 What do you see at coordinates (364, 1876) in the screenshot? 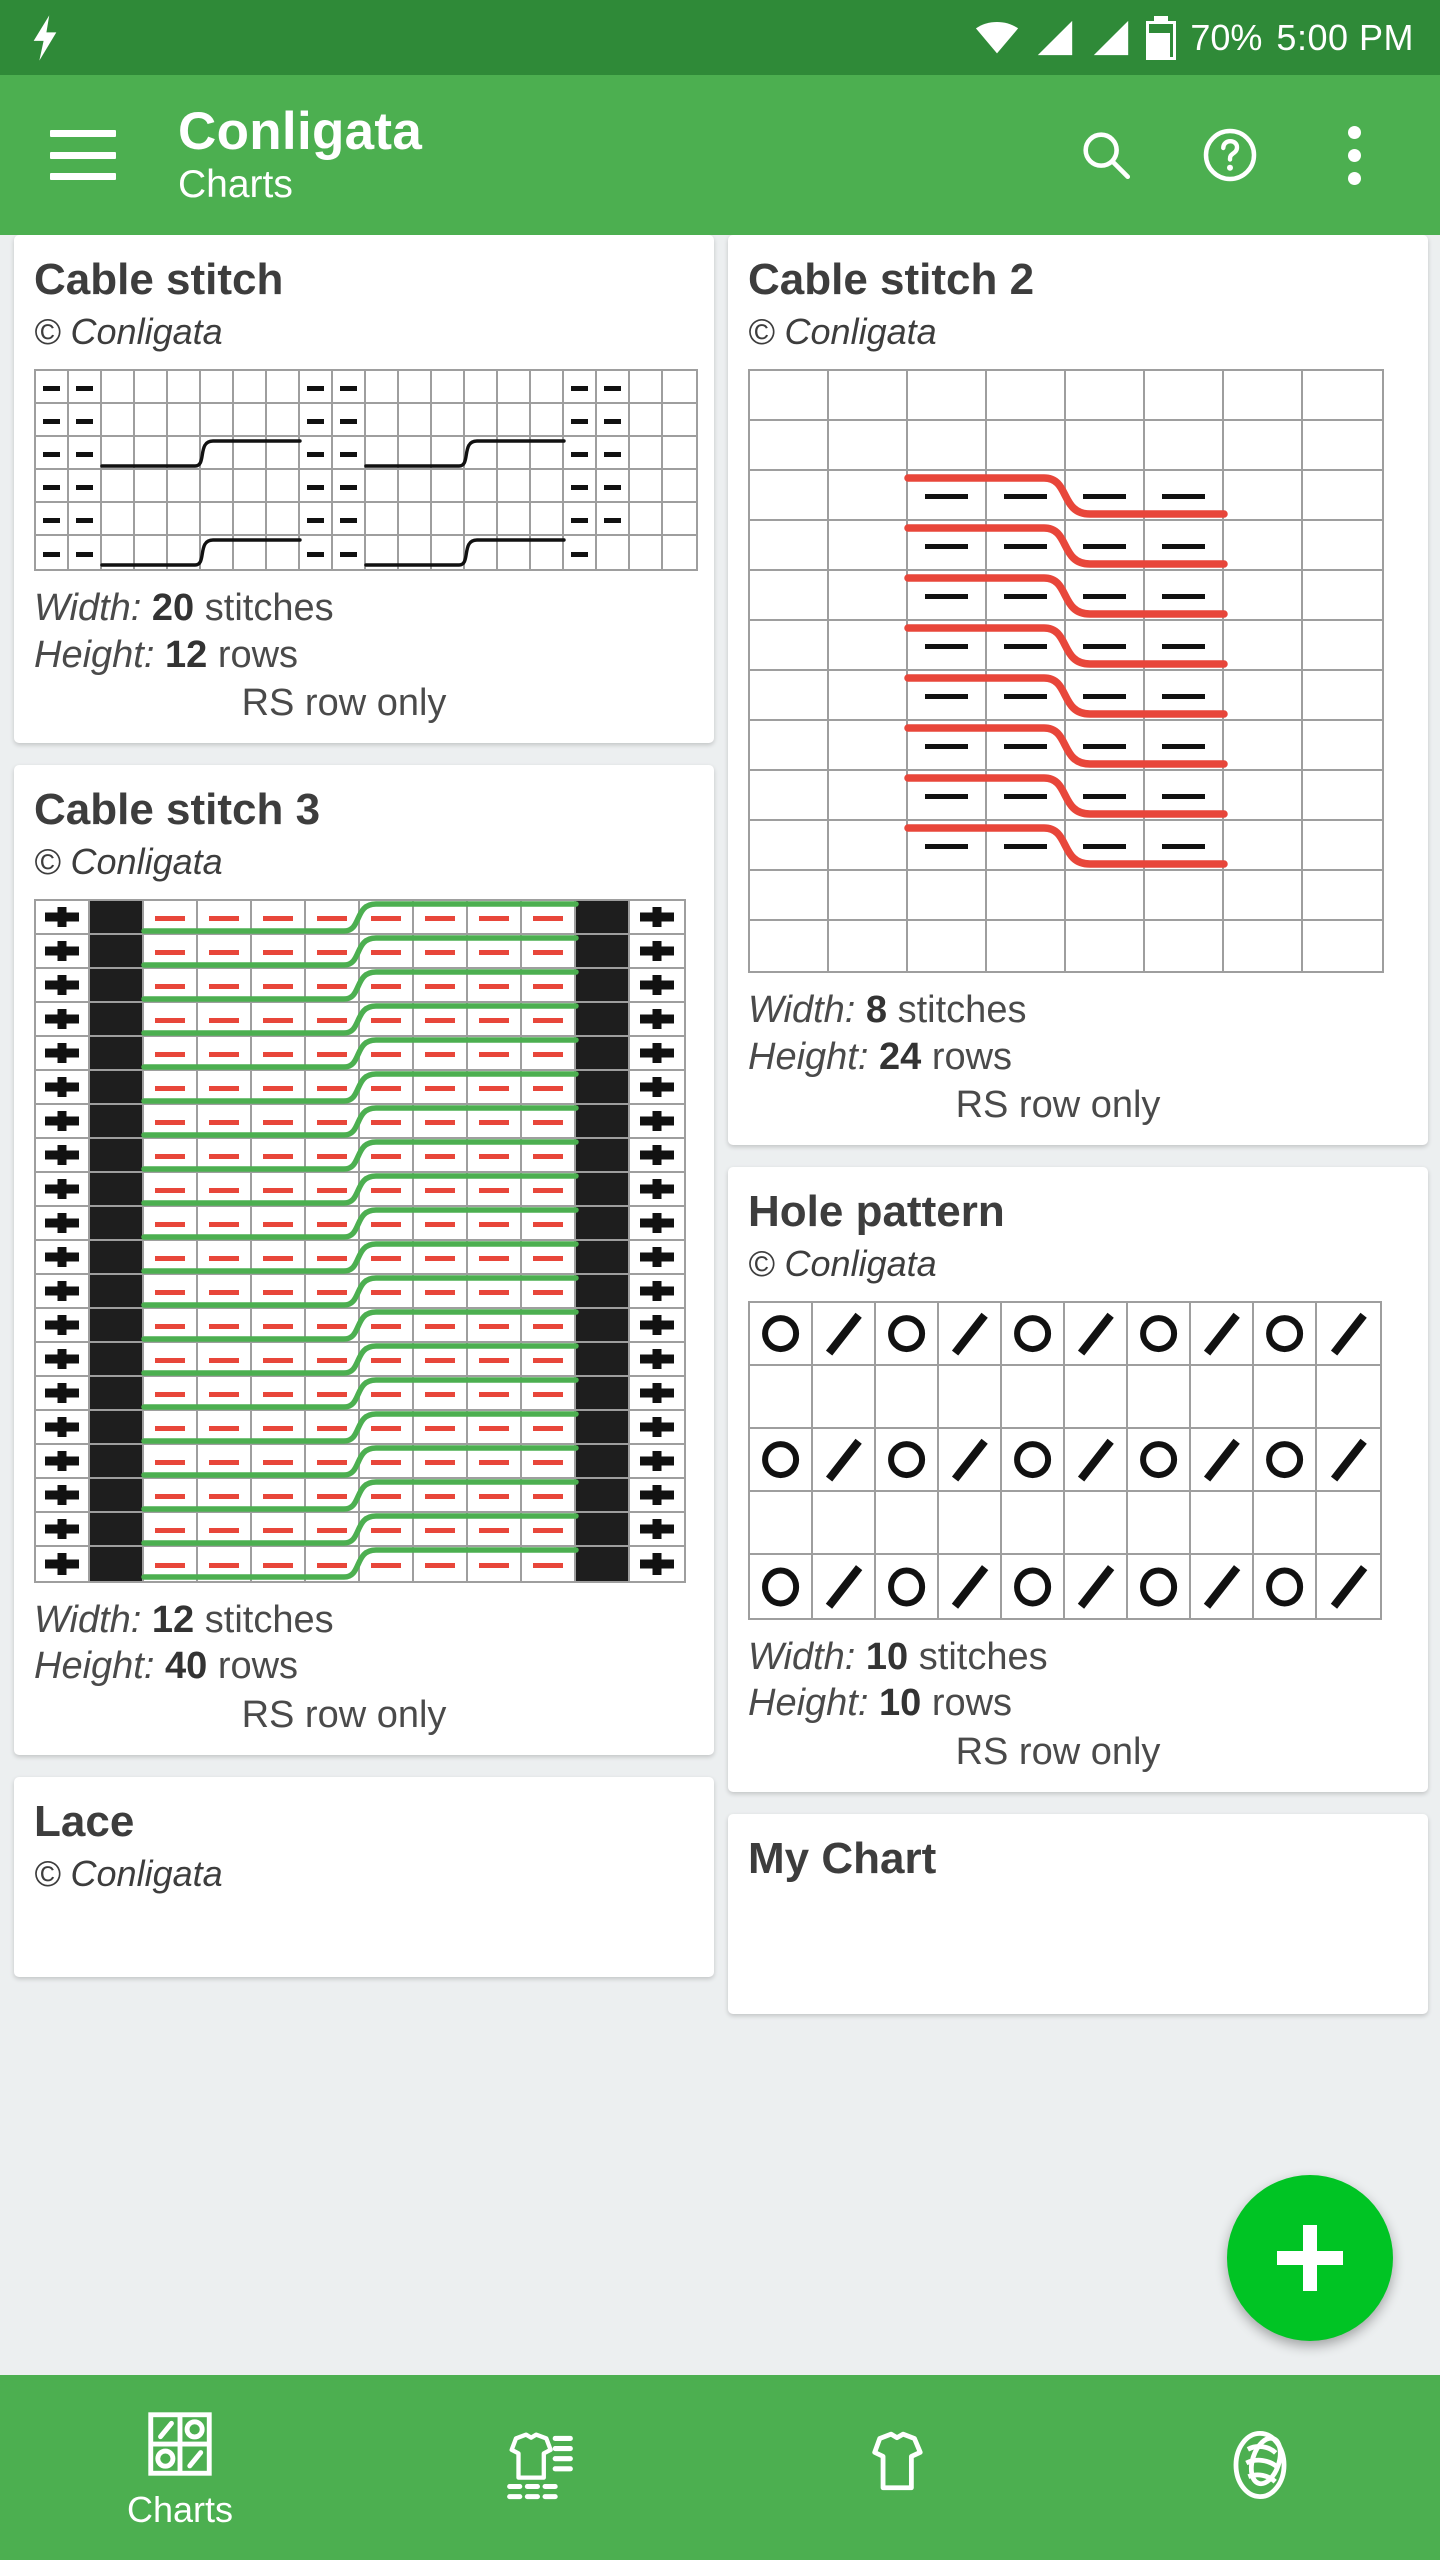
I see `chart-card: Lace © Conligata` at bounding box center [364, 1876].